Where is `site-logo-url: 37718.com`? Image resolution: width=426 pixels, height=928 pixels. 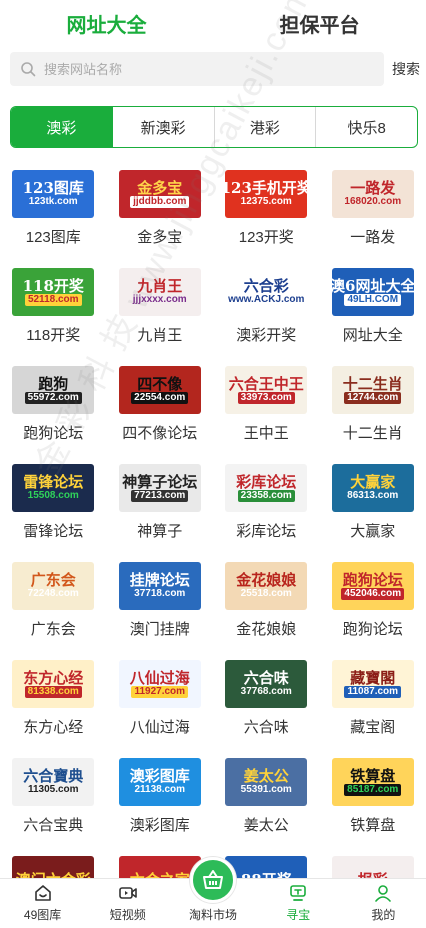
site-logo-url: 37718.com is located at coordinates (160, 594).